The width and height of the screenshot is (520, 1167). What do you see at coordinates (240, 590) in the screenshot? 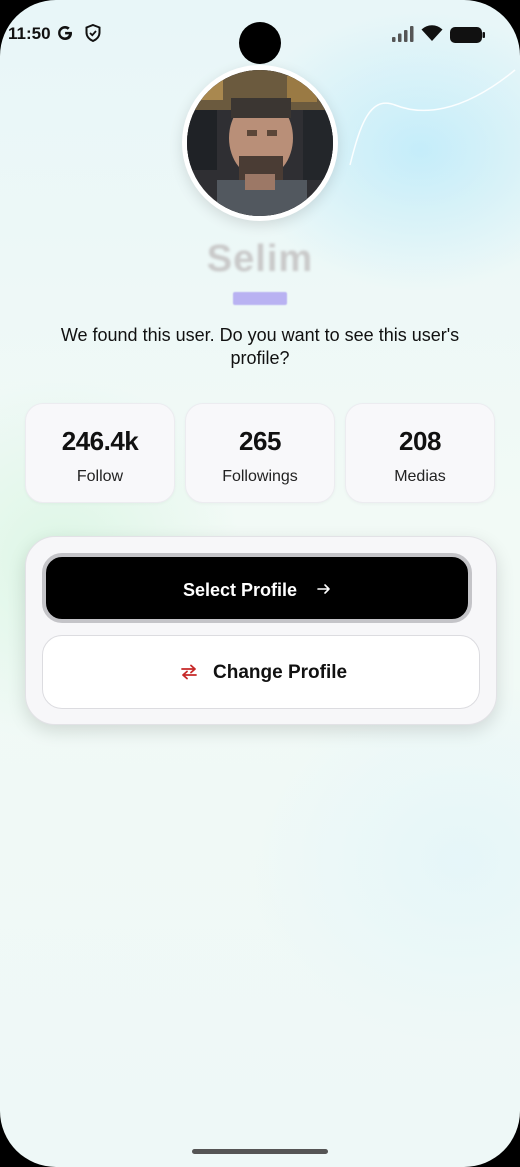
I see `select-profile-label: Select Profile` at bounding box center [240, 590].